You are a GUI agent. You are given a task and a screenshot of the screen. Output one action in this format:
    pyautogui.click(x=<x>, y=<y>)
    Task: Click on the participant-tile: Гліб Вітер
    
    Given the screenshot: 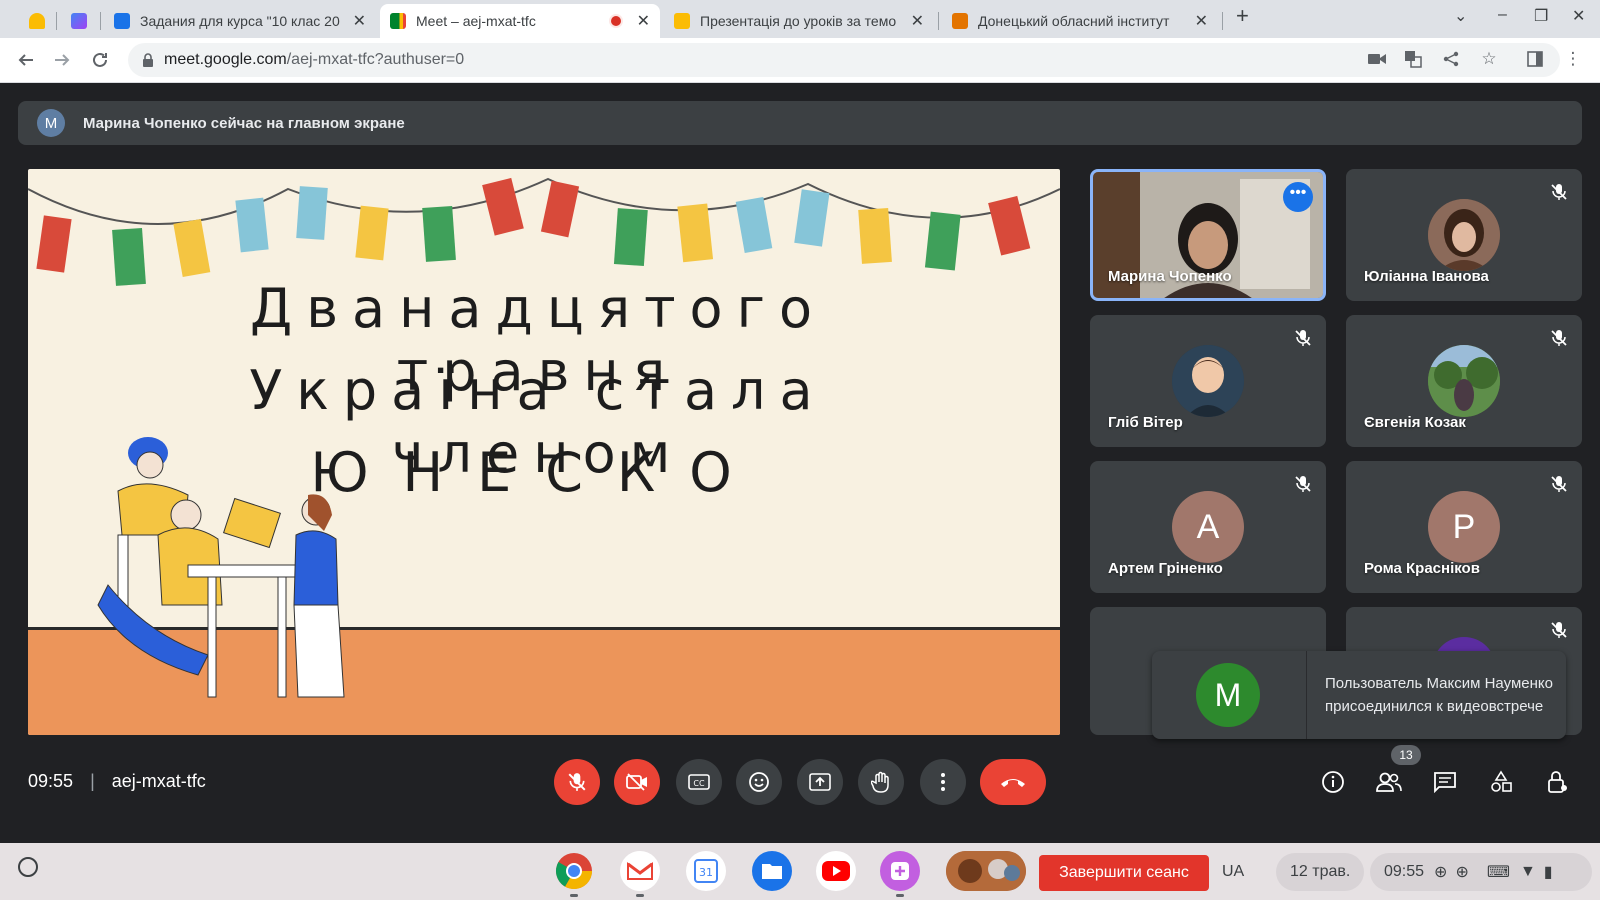 What is the action you would take?
    pyautogui.click(x=1208, y=381)
    